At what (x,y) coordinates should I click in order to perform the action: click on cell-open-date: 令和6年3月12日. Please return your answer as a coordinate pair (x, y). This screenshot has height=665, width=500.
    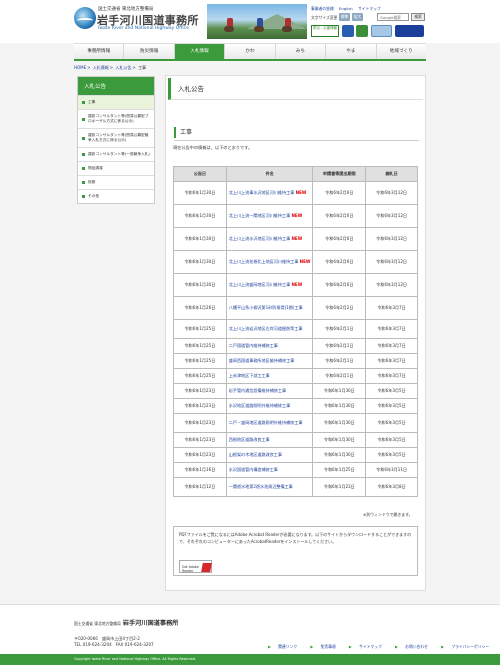
    Looking at the image, I should click on (391, 285).